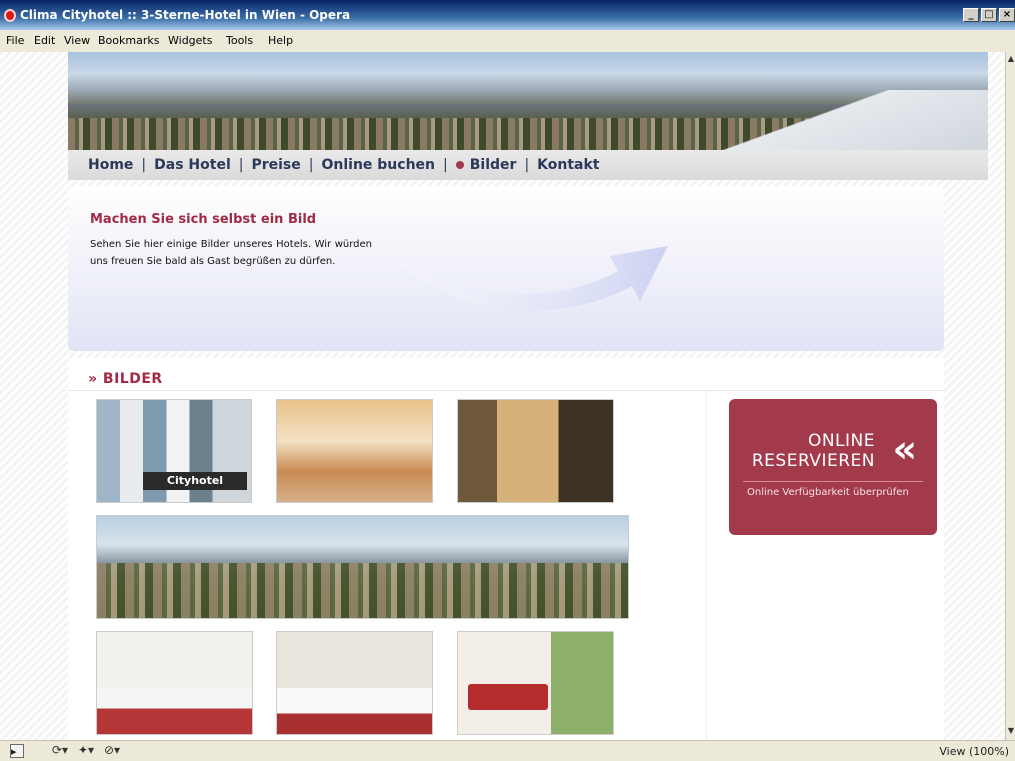 Image resolution: width=1015 pixels, height=761 pixels. What do you see at coordinates (828, 492) in the screenshot?
I see `reserve-subtext: Online Verfügbarkeit überprüfen` at bounding box center [828, 492].